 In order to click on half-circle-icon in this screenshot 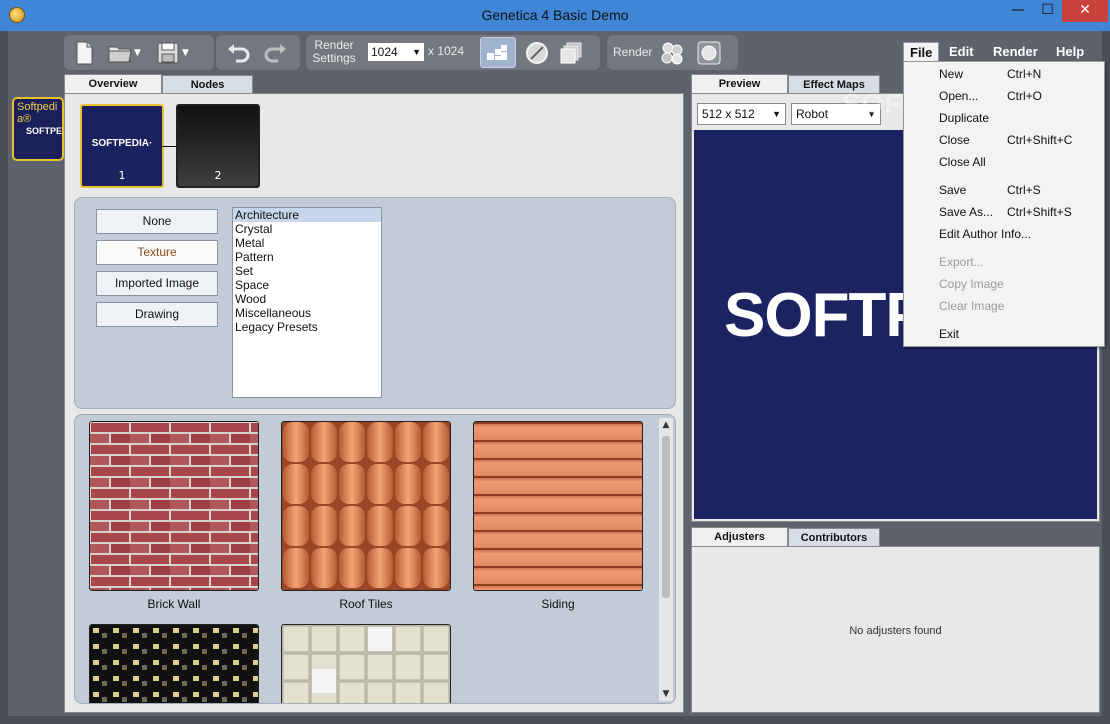, I will do `click(537, 53)`.